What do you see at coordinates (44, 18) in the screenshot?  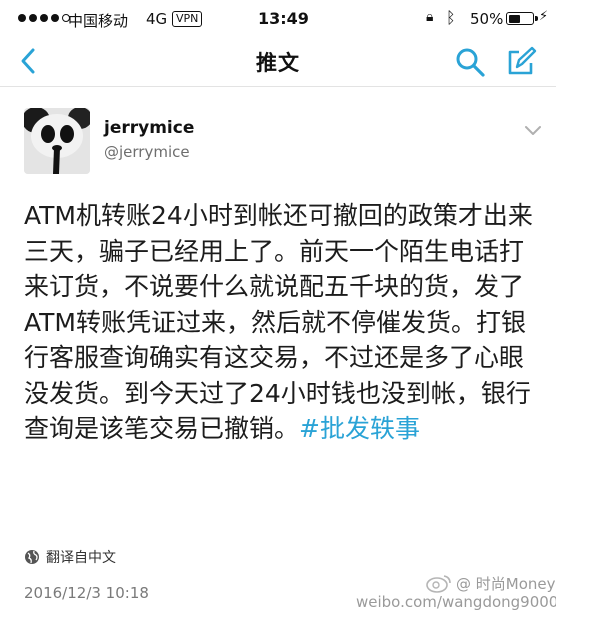 I see `signal-strength-icon` at bounding box center [44, 18].